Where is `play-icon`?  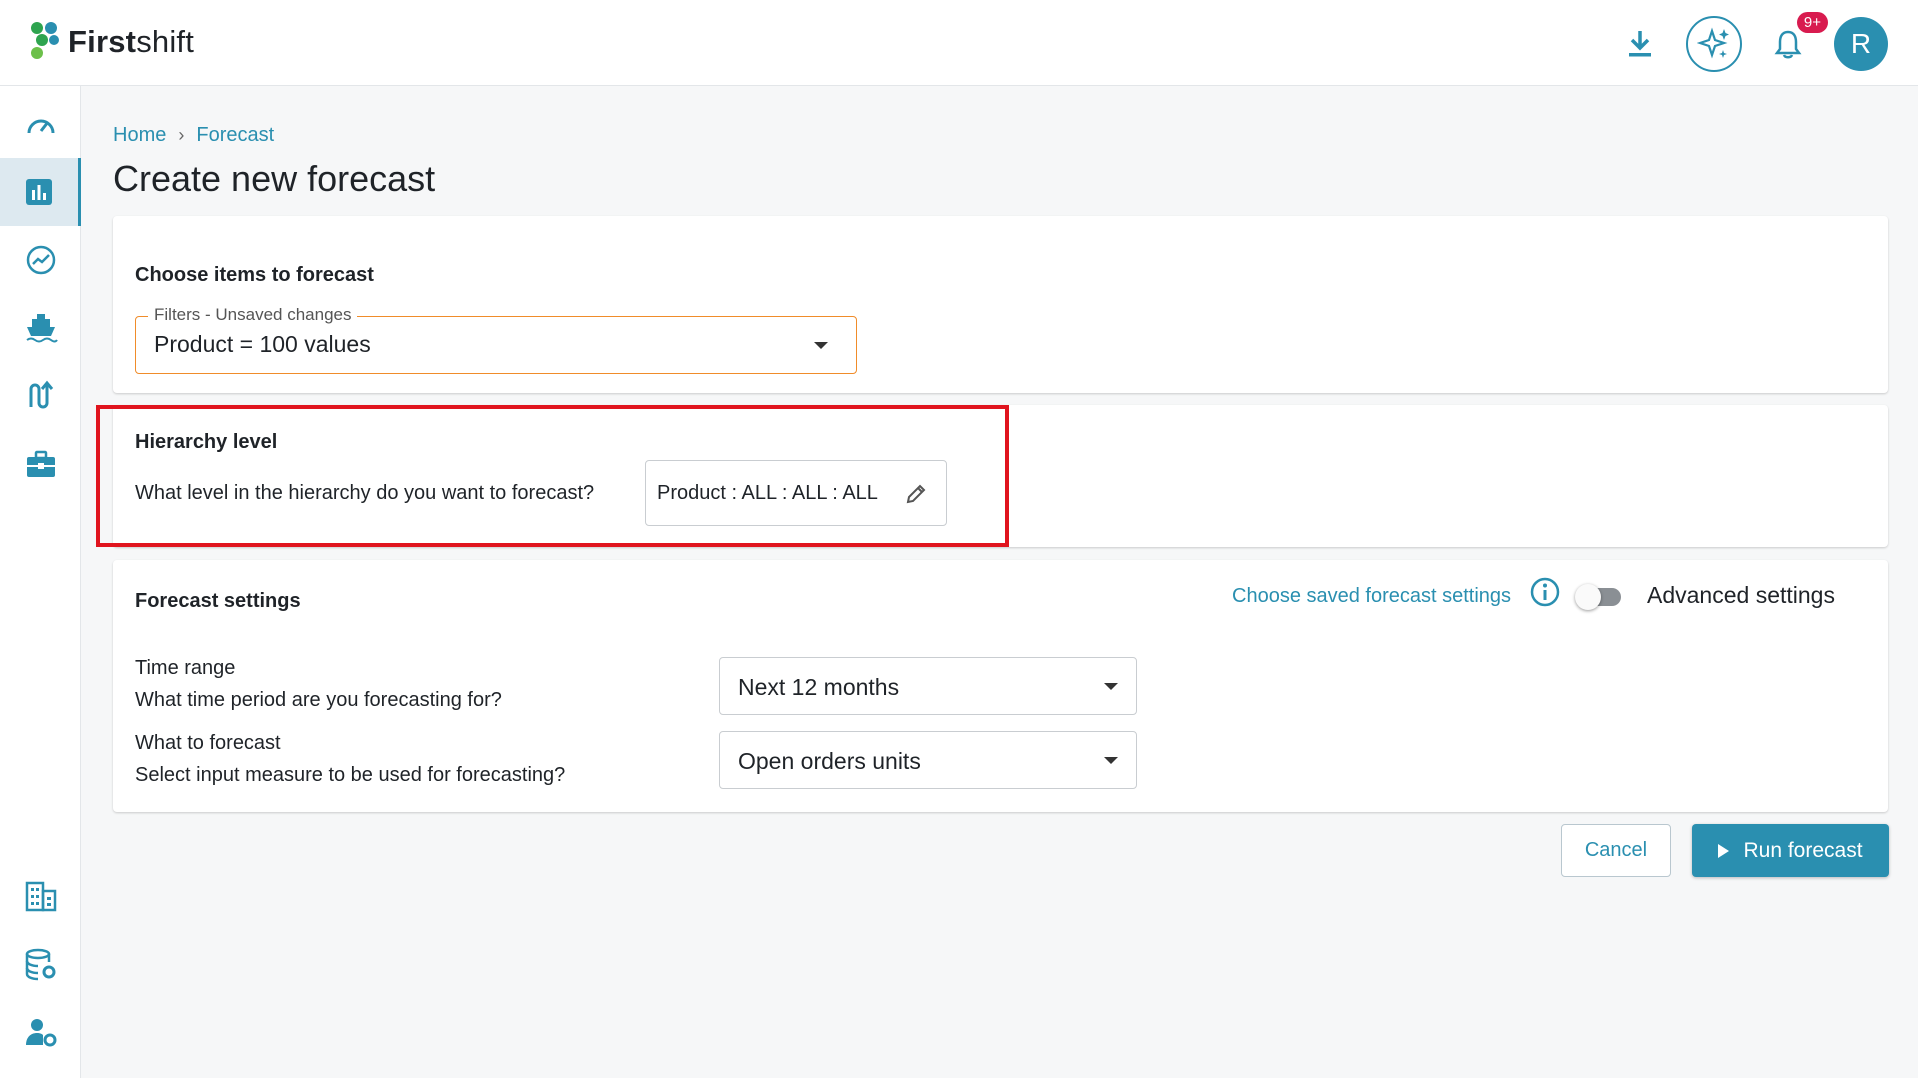 play-icon is located at coordinates (1724, 850).